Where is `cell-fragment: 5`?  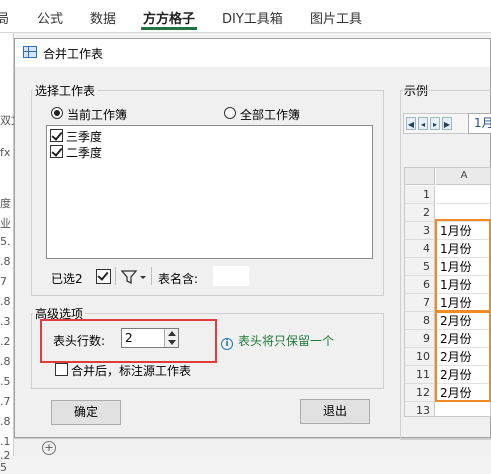
cell-fragment: 5 is located at coordinates (3, 467).